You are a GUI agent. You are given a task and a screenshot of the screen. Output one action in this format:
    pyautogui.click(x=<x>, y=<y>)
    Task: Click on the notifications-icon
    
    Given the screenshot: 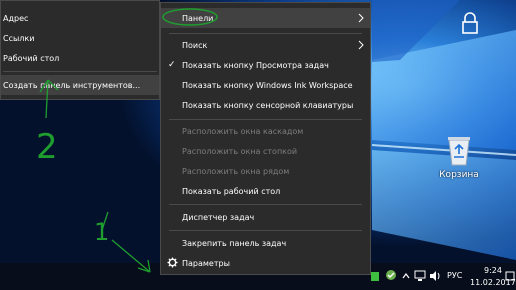 What is the action you would take?
    pyautogui.click(x=510, y=276)
    